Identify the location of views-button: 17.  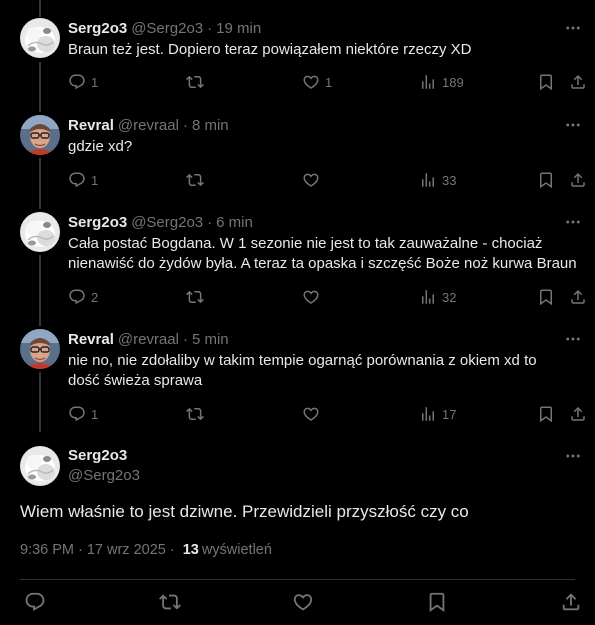
(437, 414).